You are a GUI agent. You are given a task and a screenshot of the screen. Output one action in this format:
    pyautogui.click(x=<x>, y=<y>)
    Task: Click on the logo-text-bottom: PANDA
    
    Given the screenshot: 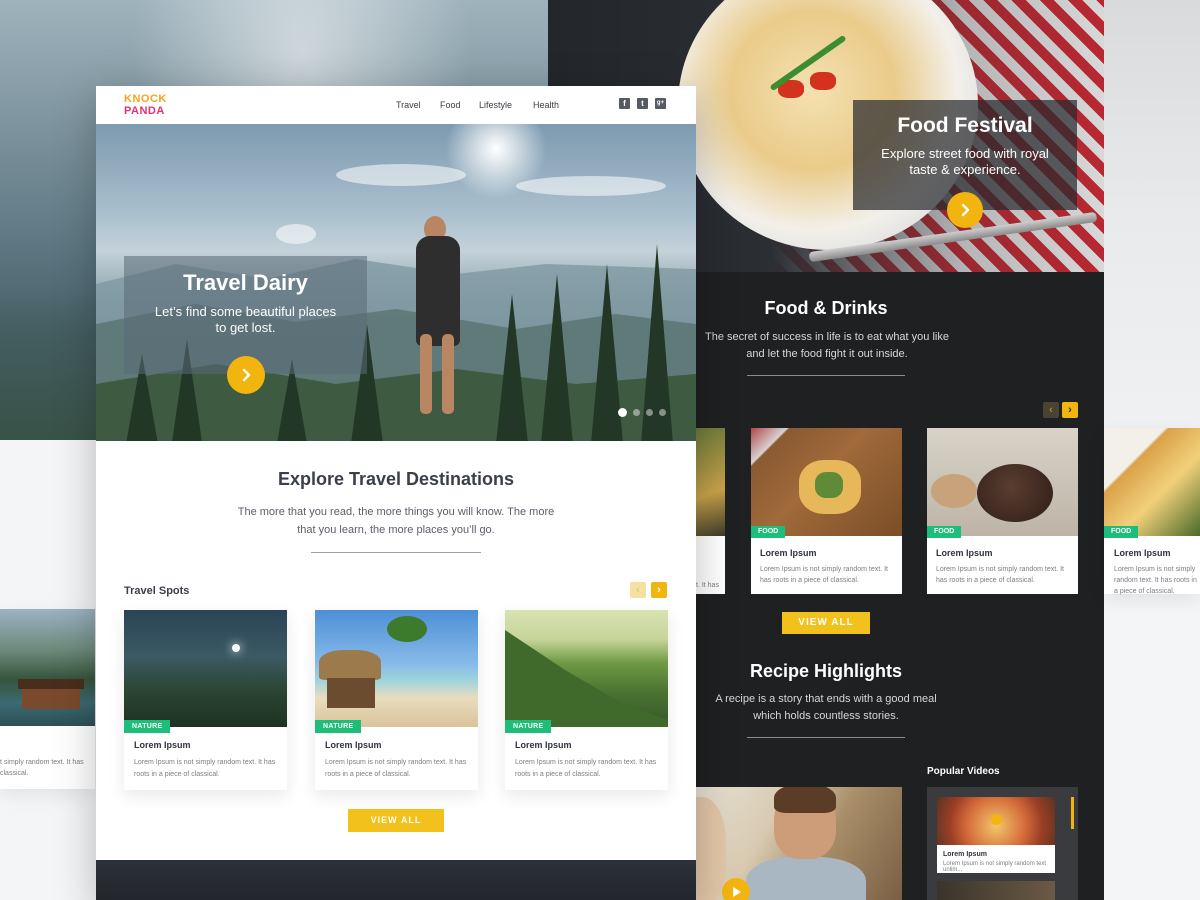 What is the action you would take?
    pyautogui.click(x=144, y=111)
    